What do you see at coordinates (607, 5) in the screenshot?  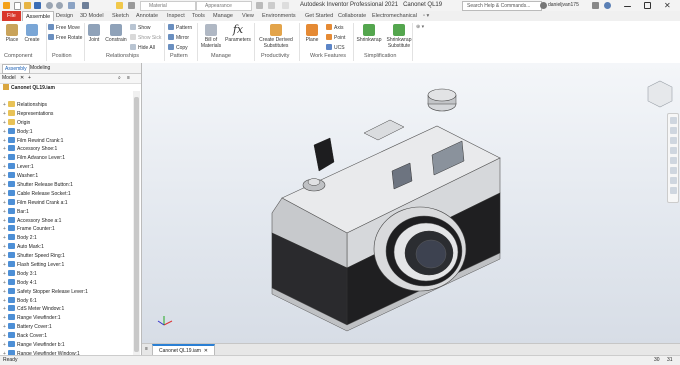 I see `help-icon` at bounding box center [607, 5].